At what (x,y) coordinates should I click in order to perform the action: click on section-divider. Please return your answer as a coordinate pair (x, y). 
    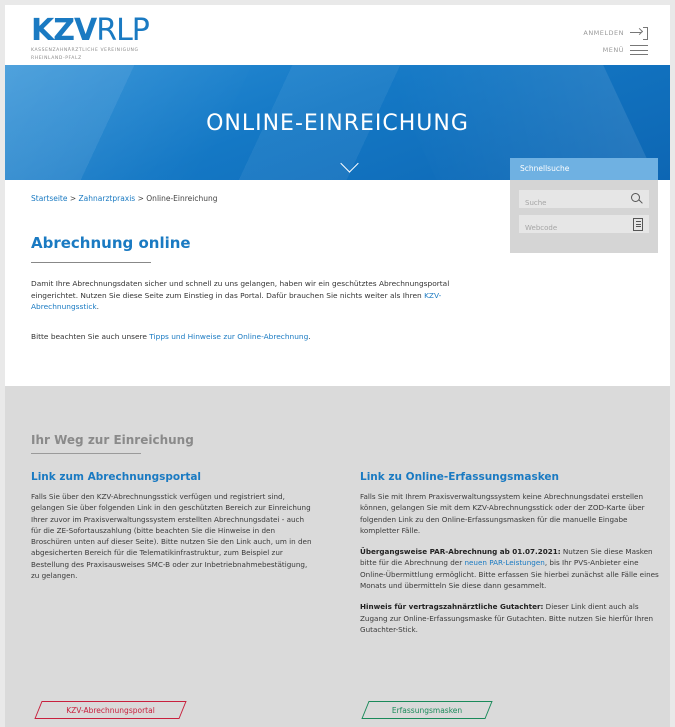
    Looking at the image, I should click on (86, 453).